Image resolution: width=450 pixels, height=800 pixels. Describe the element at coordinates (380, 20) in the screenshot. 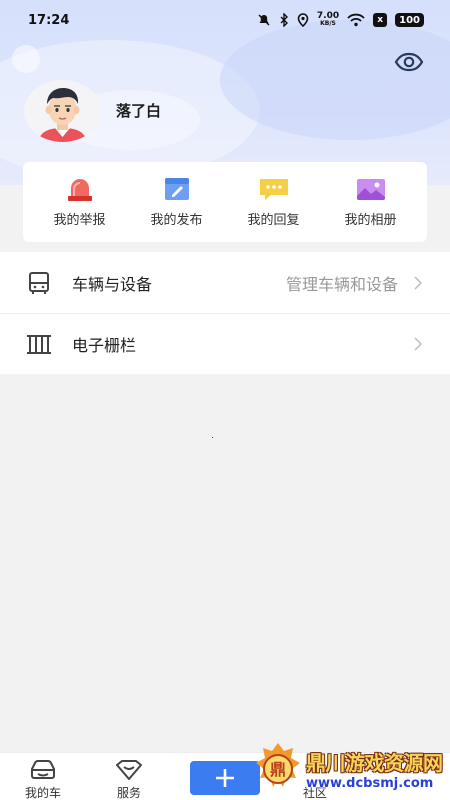

I see `sim-icon: x` at that location.